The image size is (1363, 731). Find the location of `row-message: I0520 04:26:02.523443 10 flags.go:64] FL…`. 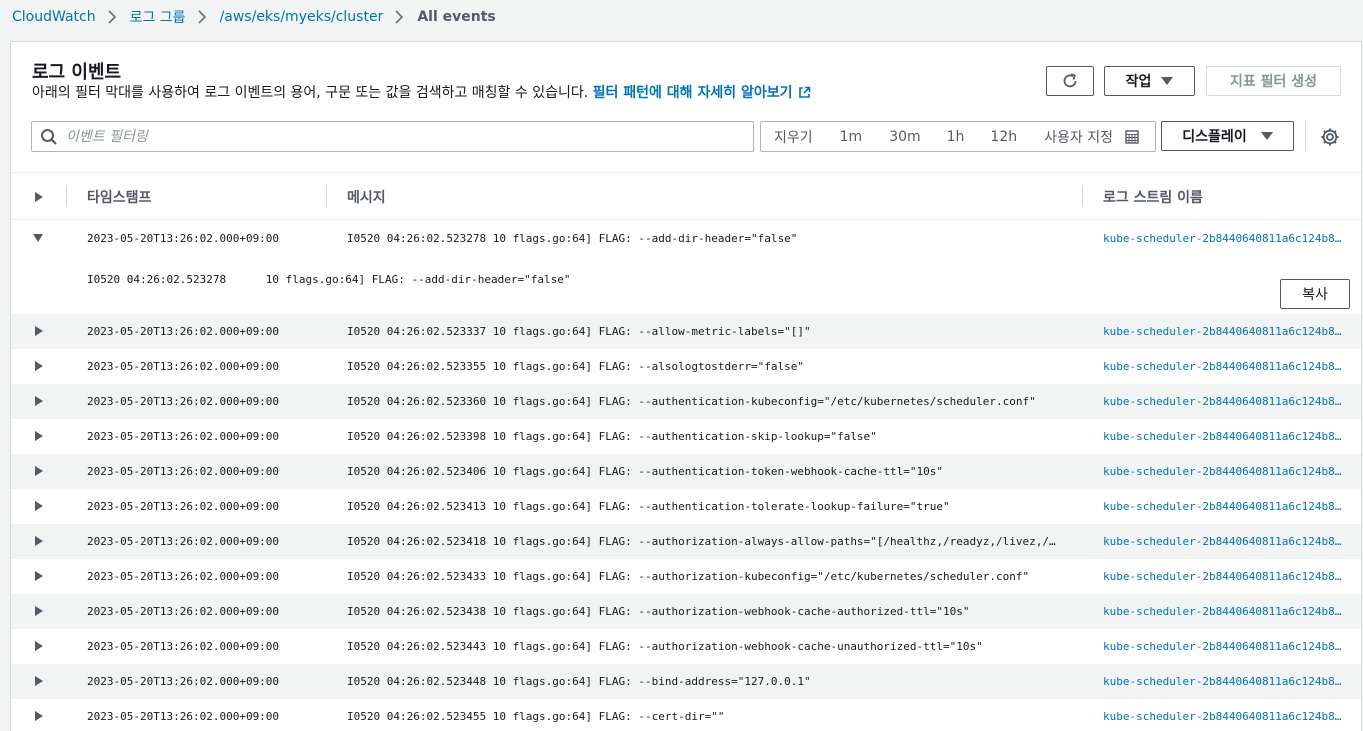

row-message: I0520 04:26:02.523443 10 flags.go:64] FL… is located at coordinates (665, 646).